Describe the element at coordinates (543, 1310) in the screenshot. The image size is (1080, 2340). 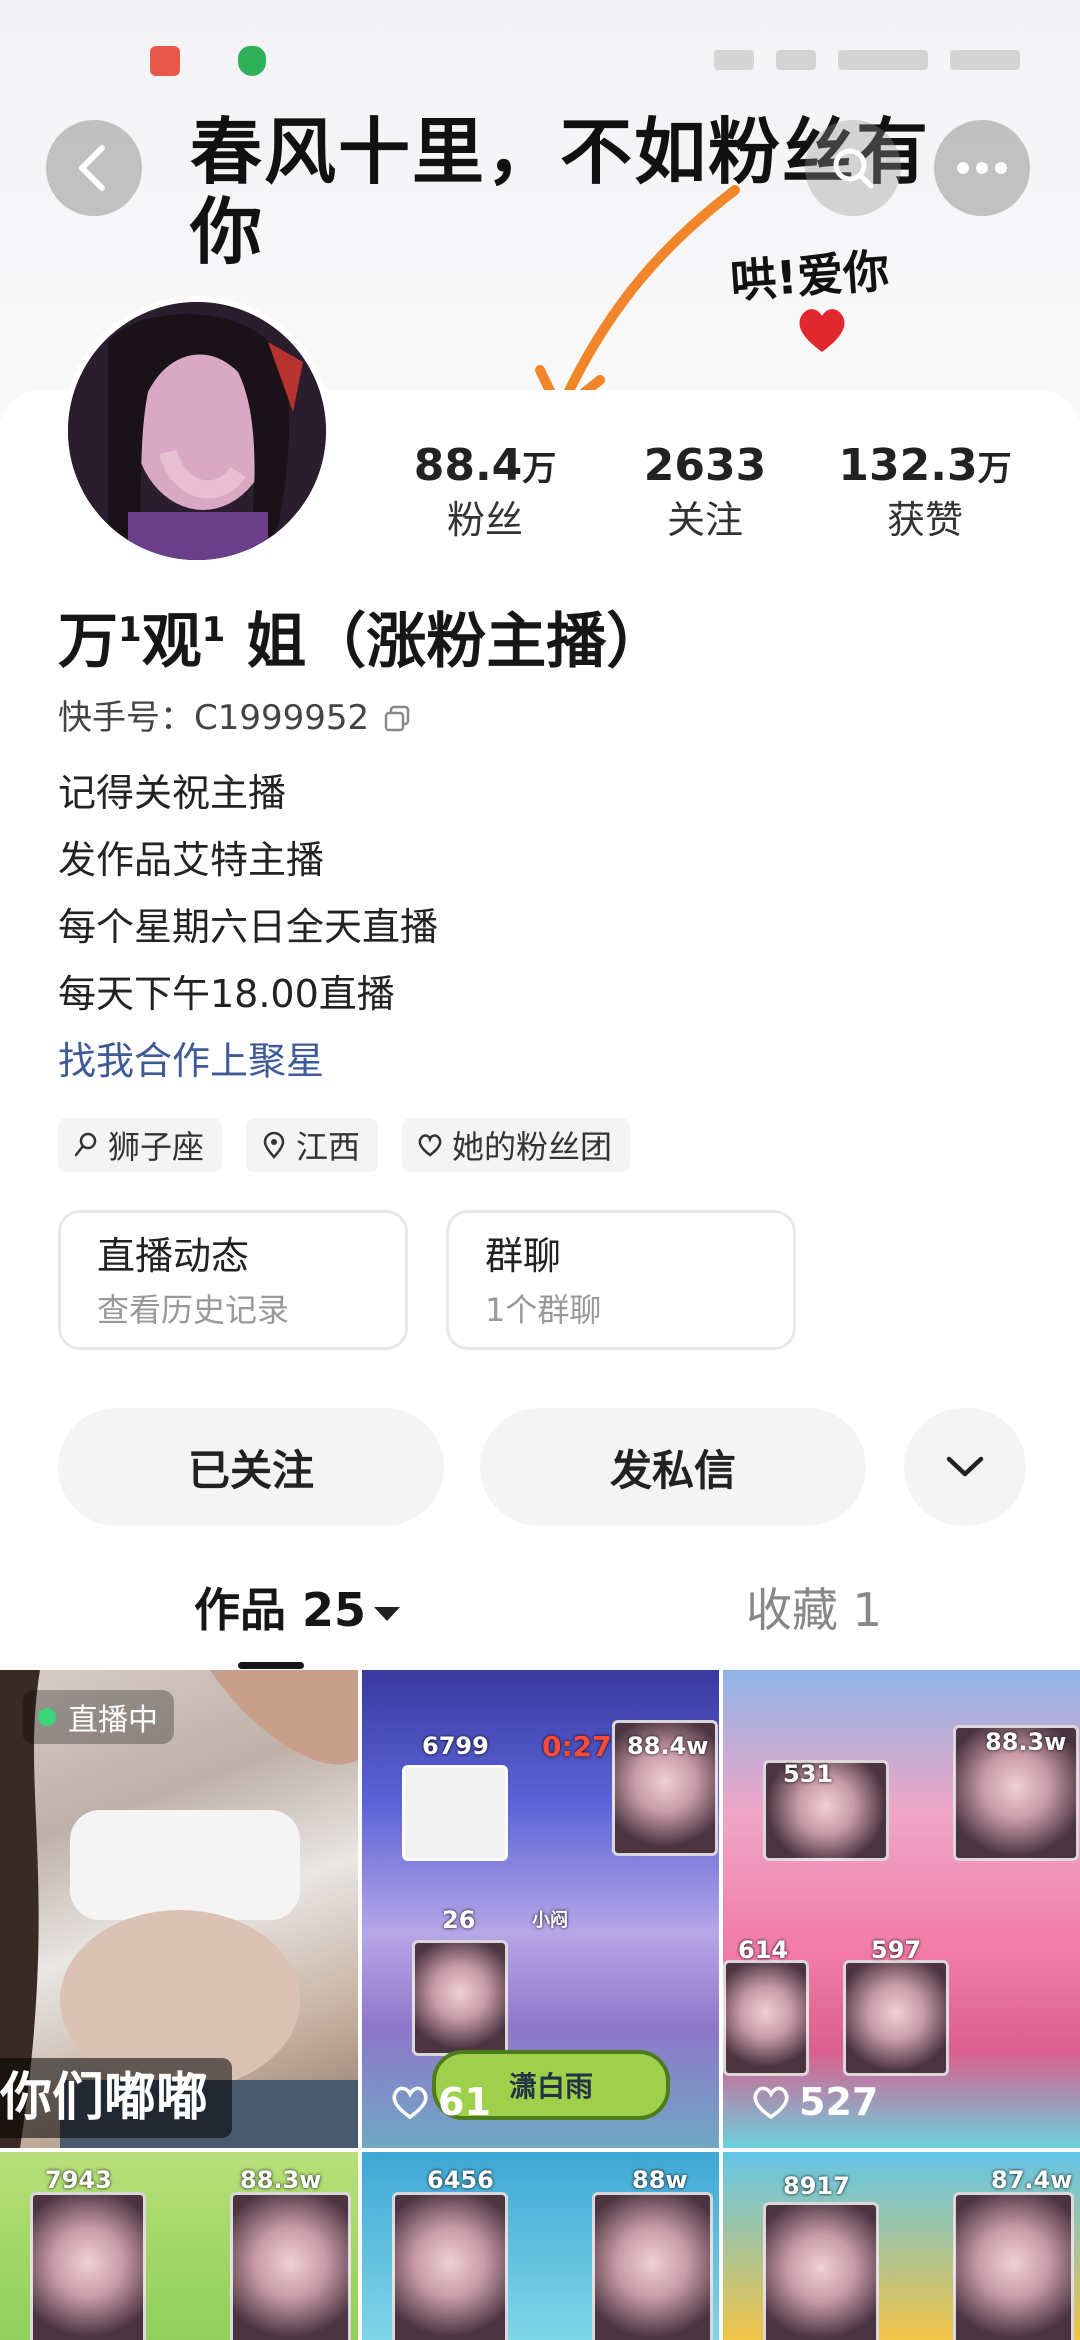
I see `card-subtitle: 1个群聊` at that location.